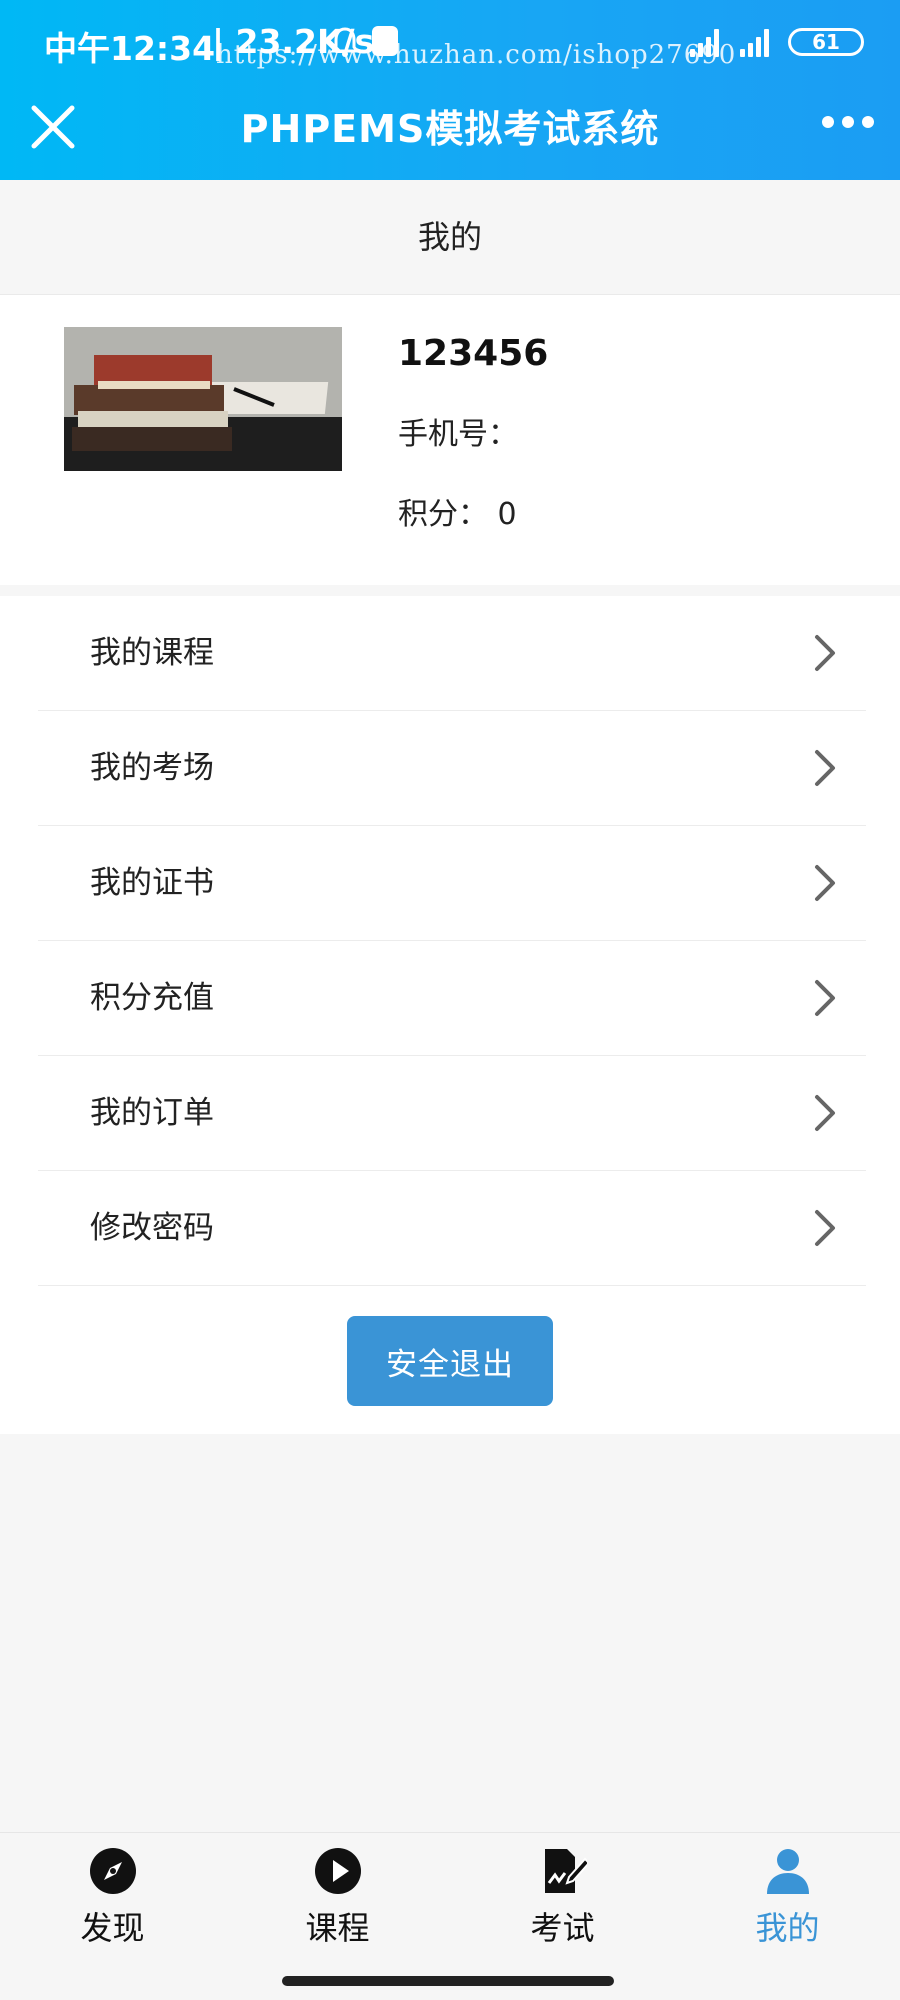 The height and width of the screenshot is (2000, 900). Describe the element at coordinates (787, 1928) in the screenshot. I see `tab-label: 我的` at that location.